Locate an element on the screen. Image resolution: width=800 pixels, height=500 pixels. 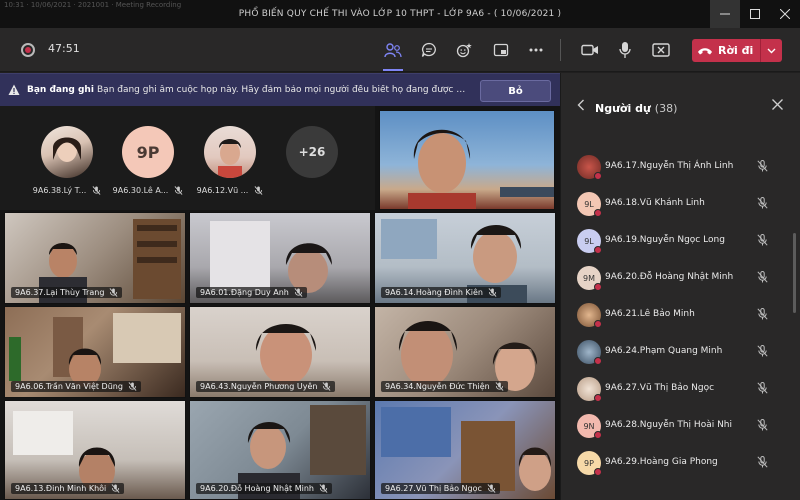
participant-name: 9A6.28.Nguyễn Thị Hoài Nhi is located at coordinates (669, 425).